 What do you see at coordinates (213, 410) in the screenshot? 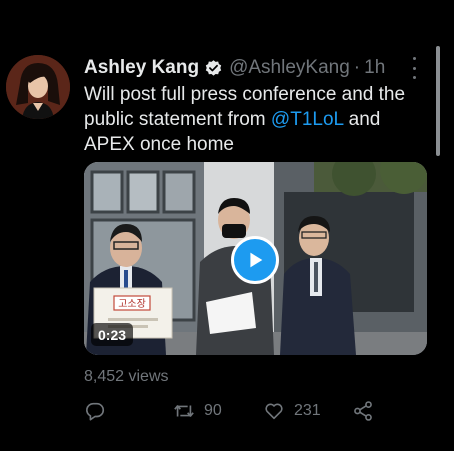
I see `retweet-count: 90` at bounding box center [213, 410].